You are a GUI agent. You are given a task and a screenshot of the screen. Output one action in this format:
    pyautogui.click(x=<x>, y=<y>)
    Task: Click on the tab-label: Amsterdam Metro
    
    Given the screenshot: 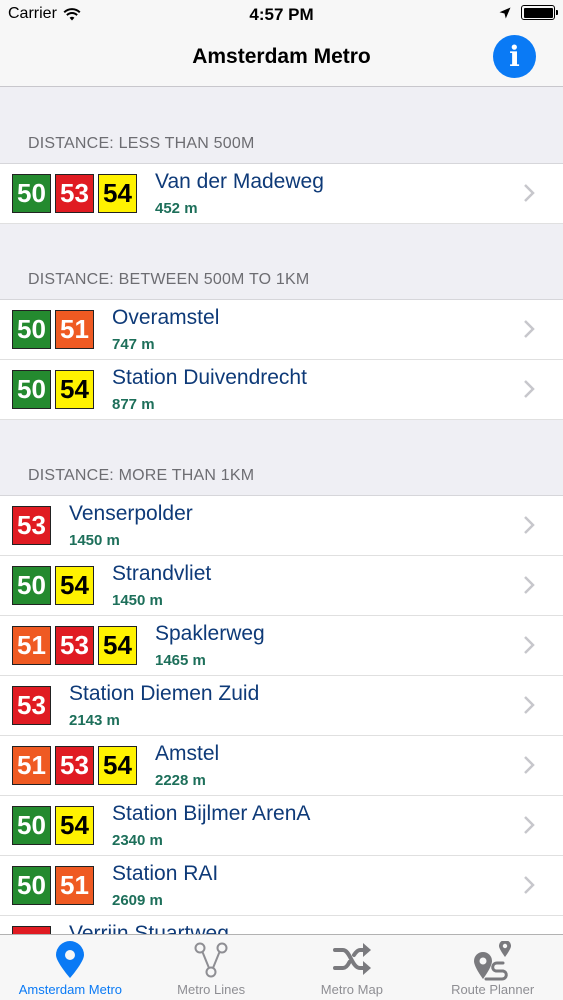 What is the action you would take?
    pyautogui.click(x=70, y=989)
    